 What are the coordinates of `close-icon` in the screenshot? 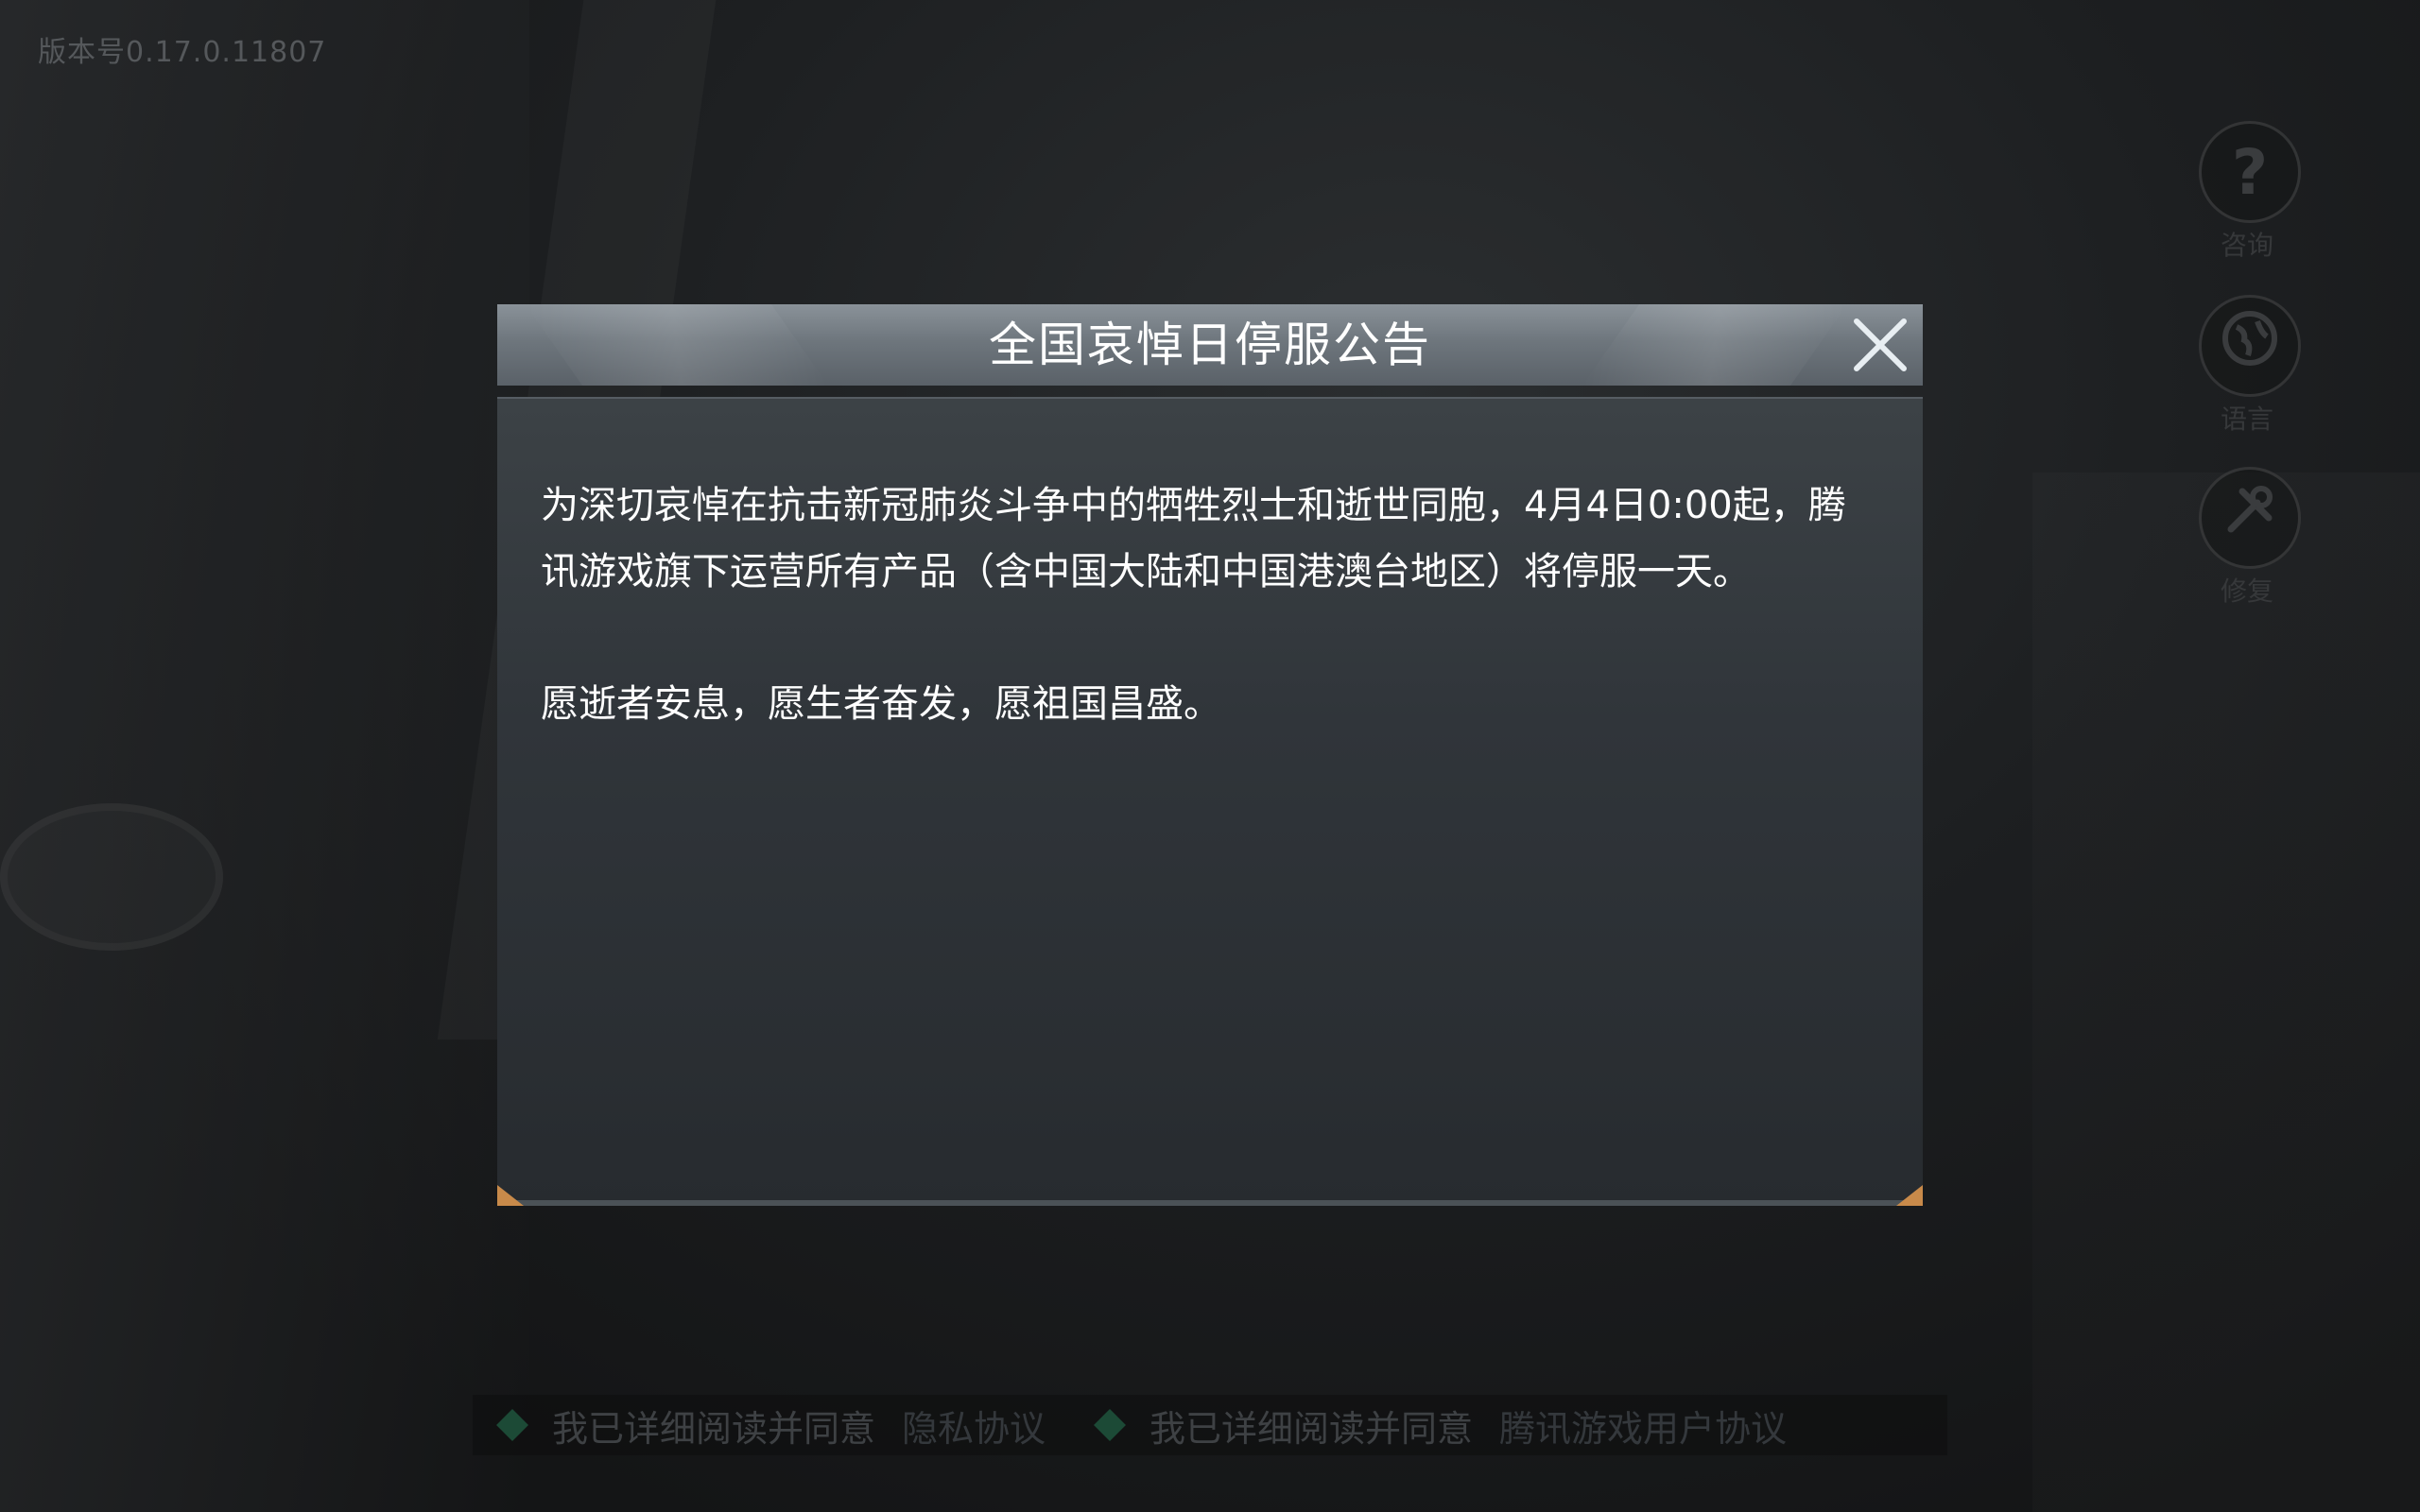 It's located at (1880, 344).